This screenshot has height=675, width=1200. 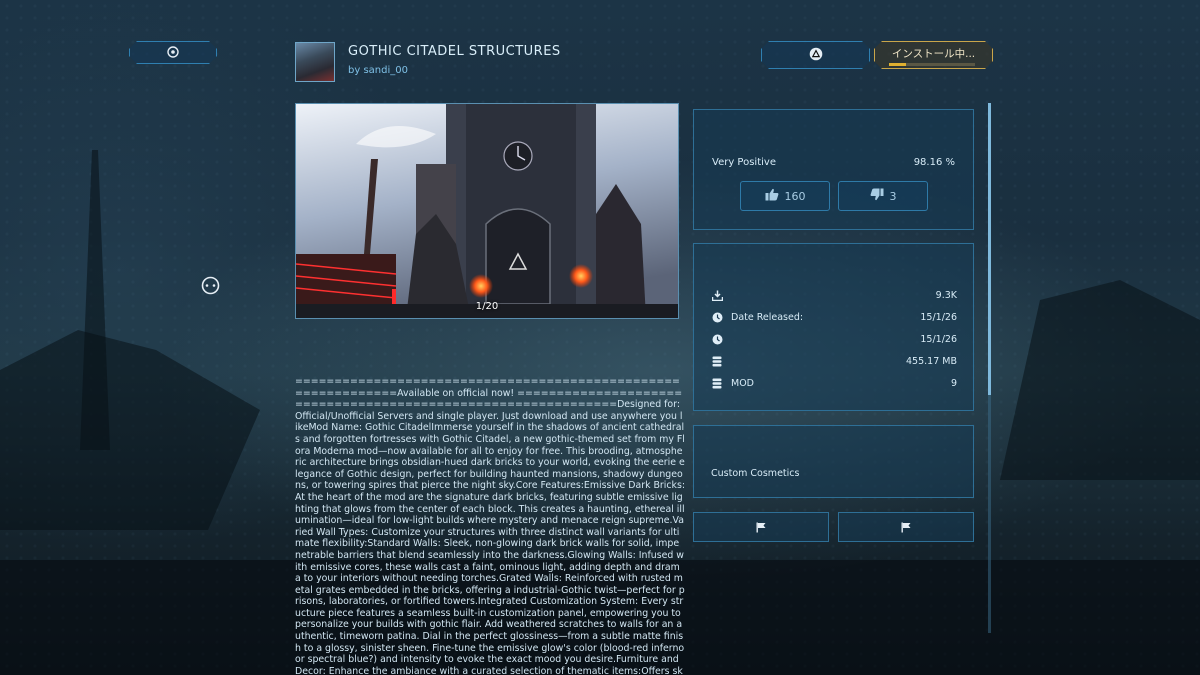 I want to click on downvote-button: 3, so click(x=883, y=196).